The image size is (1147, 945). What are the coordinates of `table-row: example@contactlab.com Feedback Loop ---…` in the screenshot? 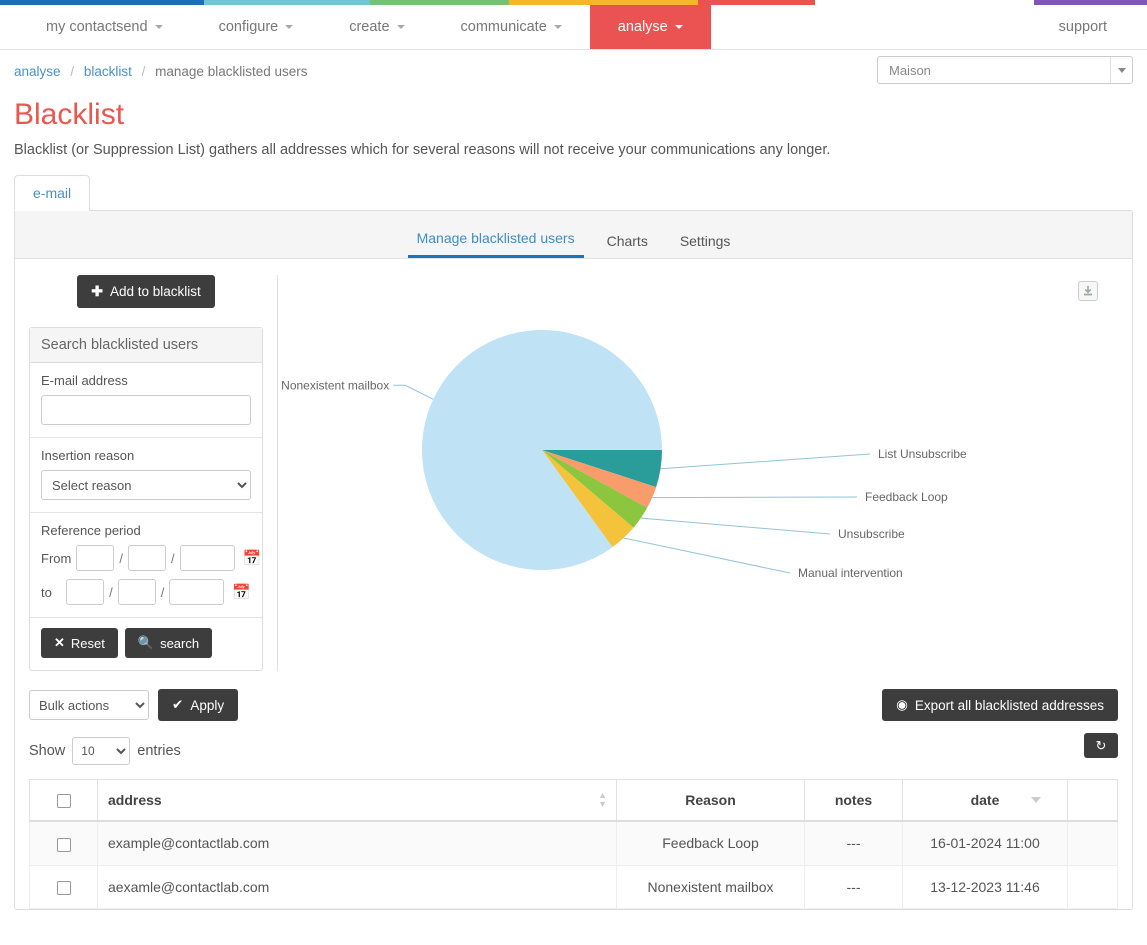 It's located at (573, 843).